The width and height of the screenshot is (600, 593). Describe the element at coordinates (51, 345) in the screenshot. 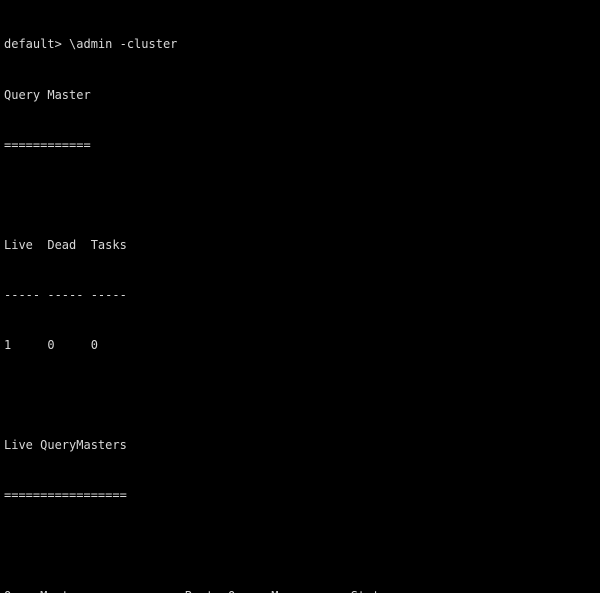

I see `qm-summary-data-row: 1 0 0` at that location.